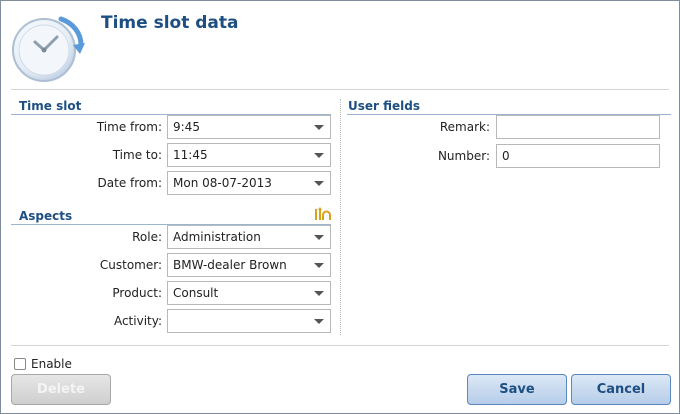 This screenshot has height=414, width=680. I want to click on time-from-label: Time from:, so click(129, 127).